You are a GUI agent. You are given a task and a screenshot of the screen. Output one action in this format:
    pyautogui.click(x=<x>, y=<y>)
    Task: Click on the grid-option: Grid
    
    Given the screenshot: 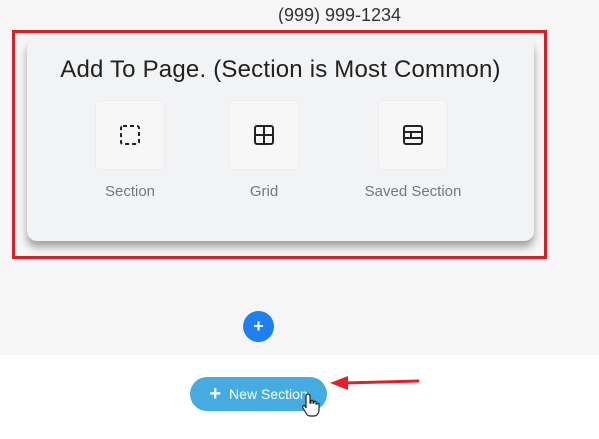 What is the action you would take?
    pyautogui.click(x=264, y=150)
    